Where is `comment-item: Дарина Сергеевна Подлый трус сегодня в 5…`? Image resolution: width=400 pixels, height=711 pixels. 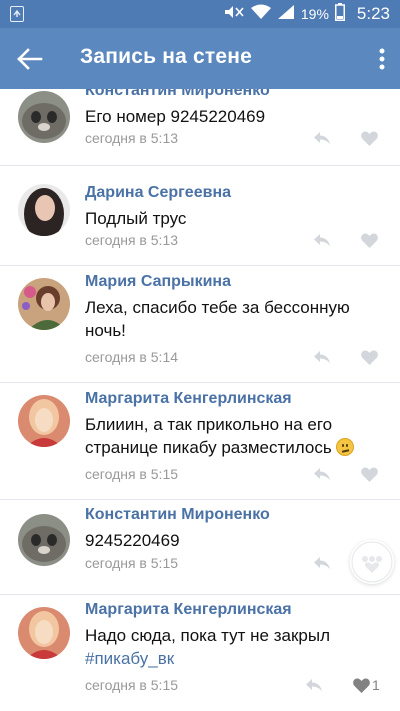
comment-item: Дарина Сергеевна Подлый трус сегодня в 5… is located at coordinates (200, 216).